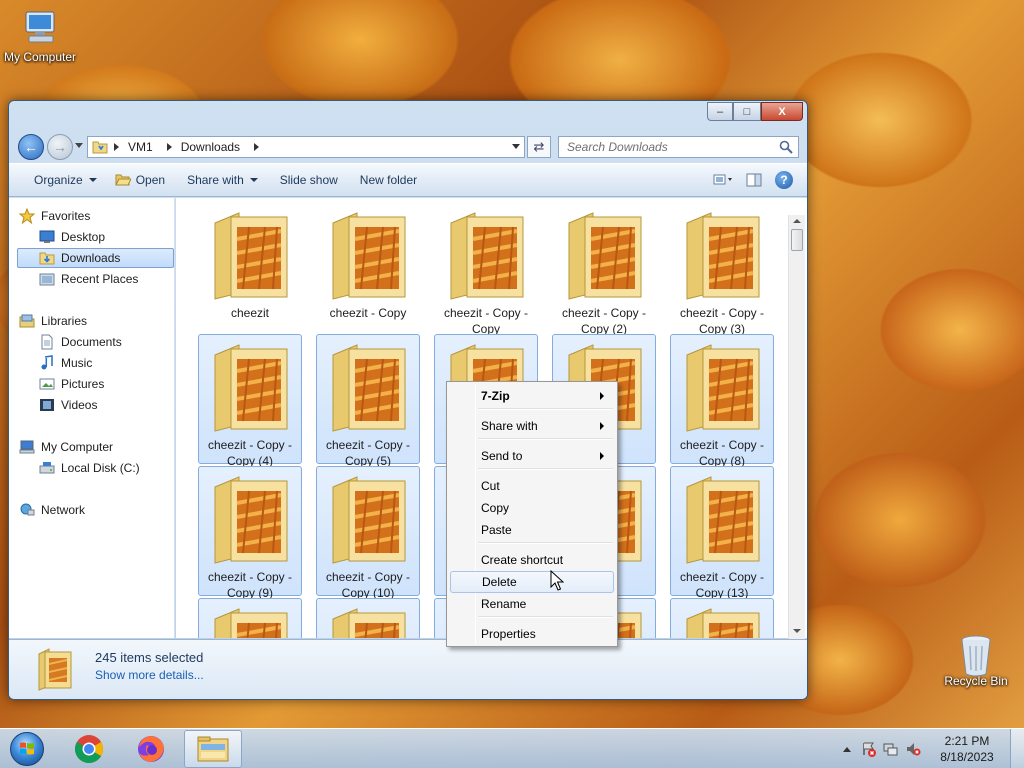 Image resolution: width=1024 pixels, height=768 pixels. What do you see at coordinates (408, 116) in the screenshot?
I see `title-bar: – □ X` at bounding box center [408, 116].